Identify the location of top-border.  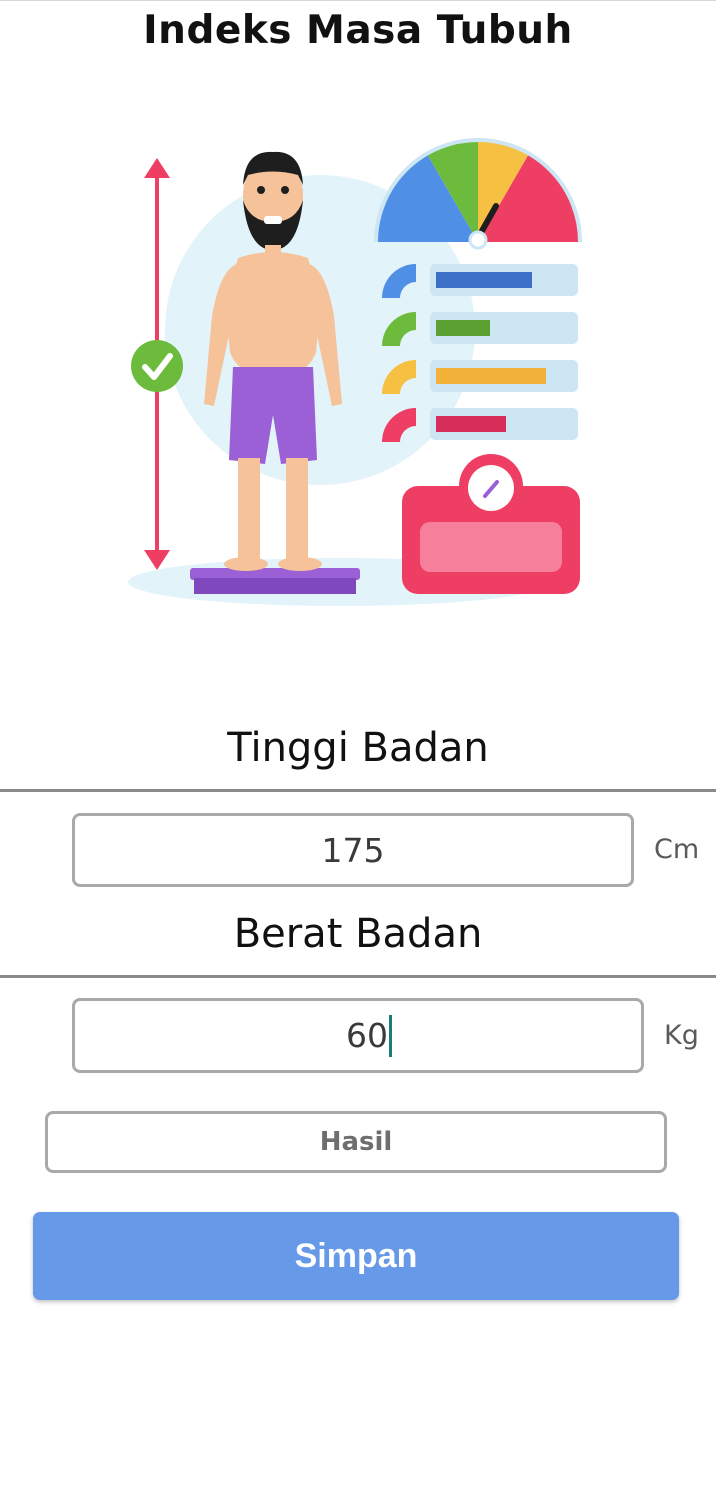
(358, 0).